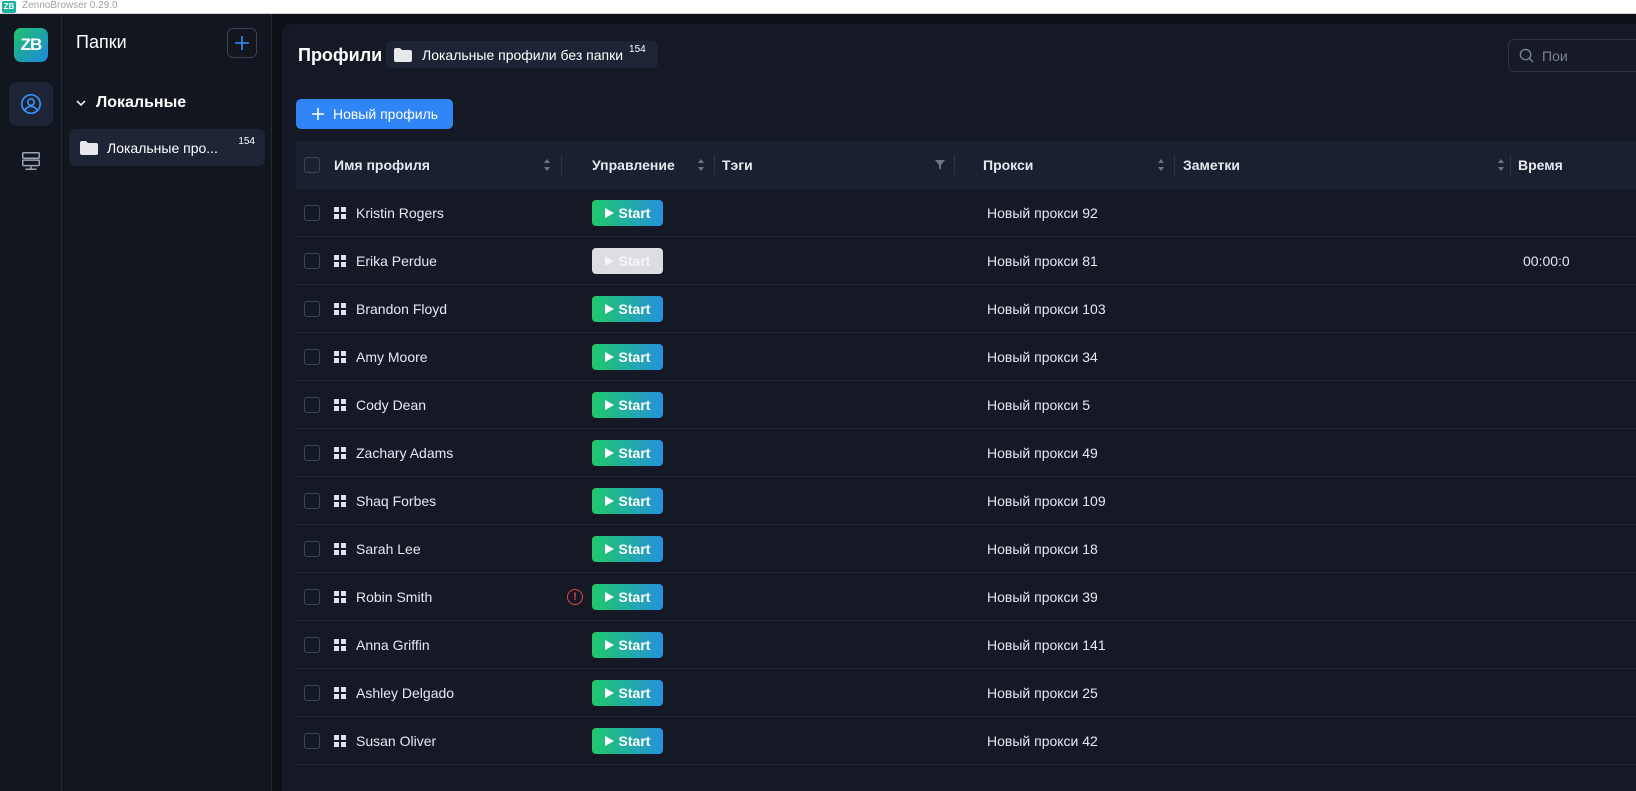  I want to click on select-all-checkbox, so click(312, 165).